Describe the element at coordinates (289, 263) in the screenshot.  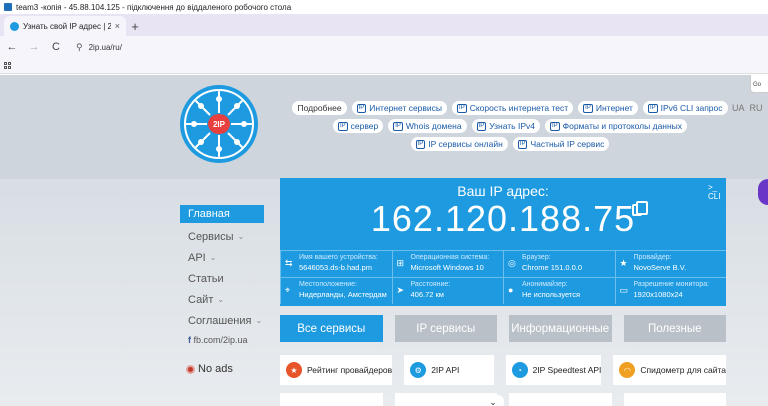
I see `device-icon: ⇆` at that location.